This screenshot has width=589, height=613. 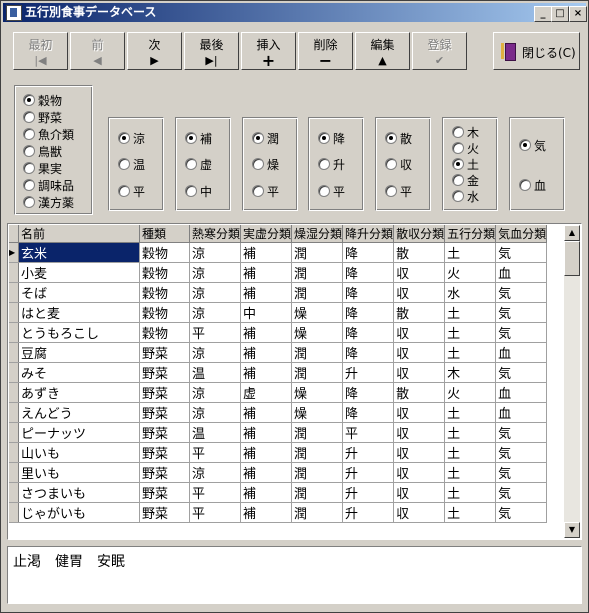 I want to click on table-row: 豆腐 野菜涼補潤降収土血, so click(x=278, y=352).